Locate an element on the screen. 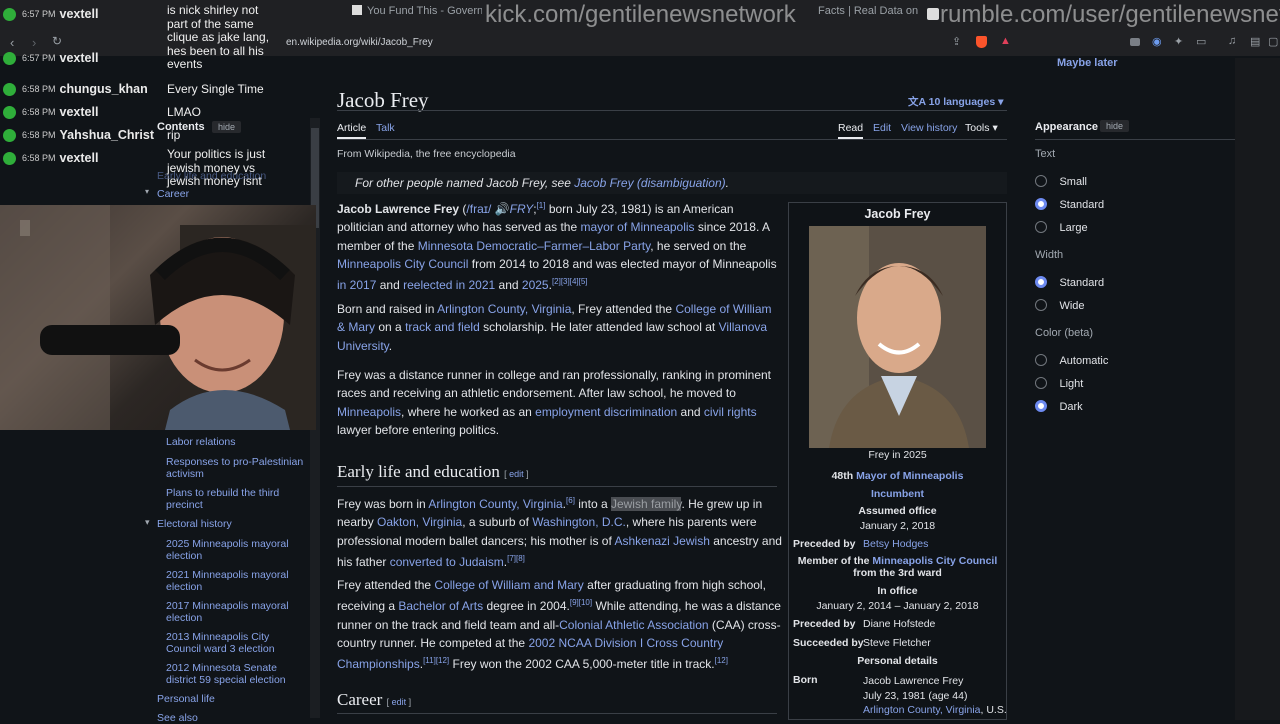  divider is located at coordinates (1135, 139).